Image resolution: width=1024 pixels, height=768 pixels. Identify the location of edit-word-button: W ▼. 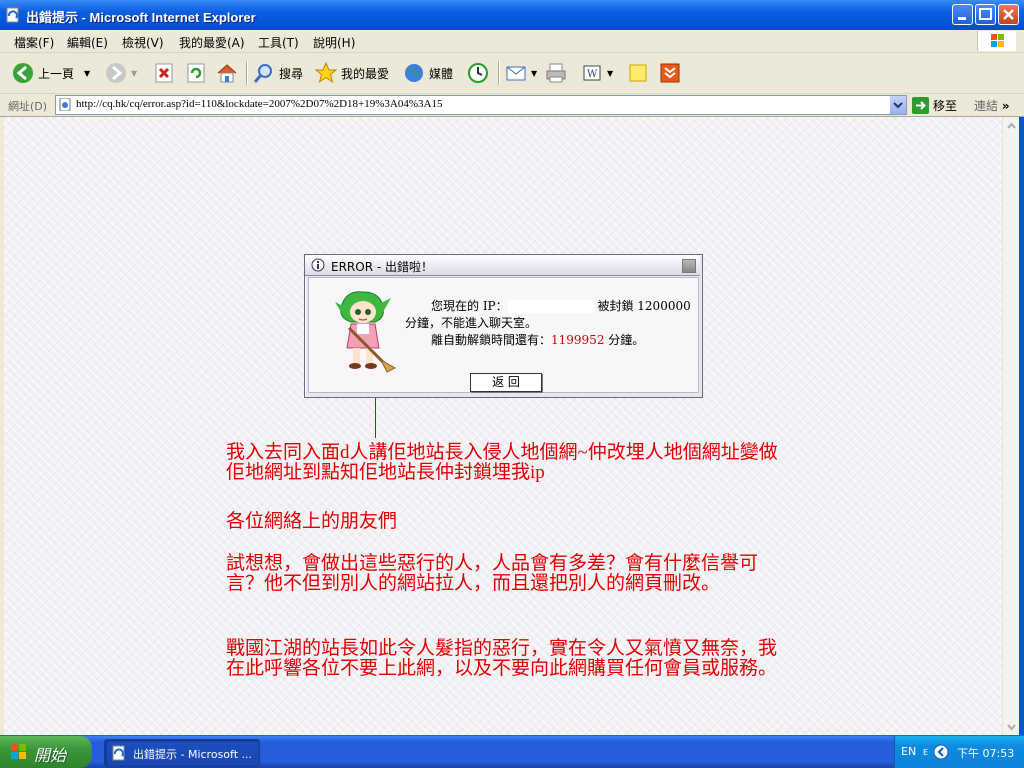
(597, 73).